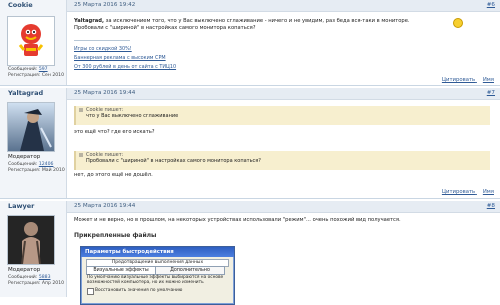  Describe the element at coordinates (25, 93) in the screenshot. I see `author-name: Yaltagrad` at that location.